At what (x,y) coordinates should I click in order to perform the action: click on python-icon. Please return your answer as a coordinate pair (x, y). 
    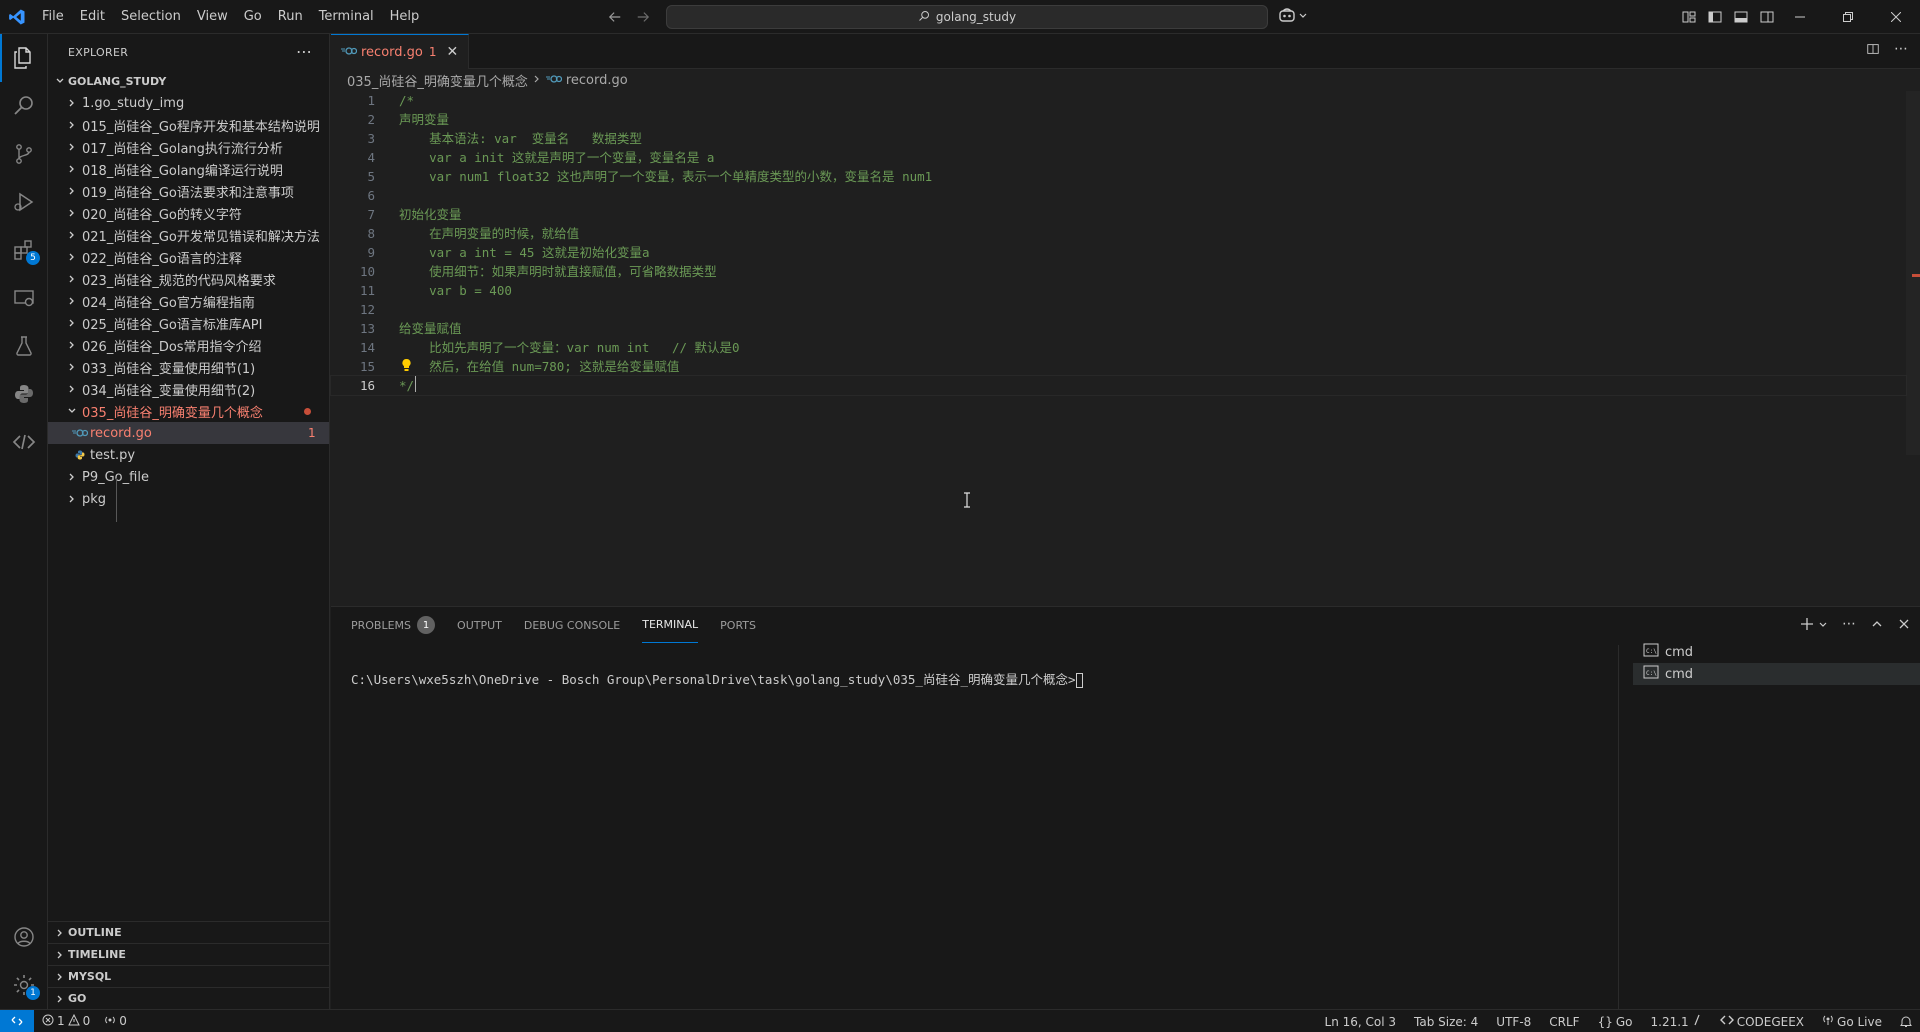
    Looking at the image, I should click on (24, 394).